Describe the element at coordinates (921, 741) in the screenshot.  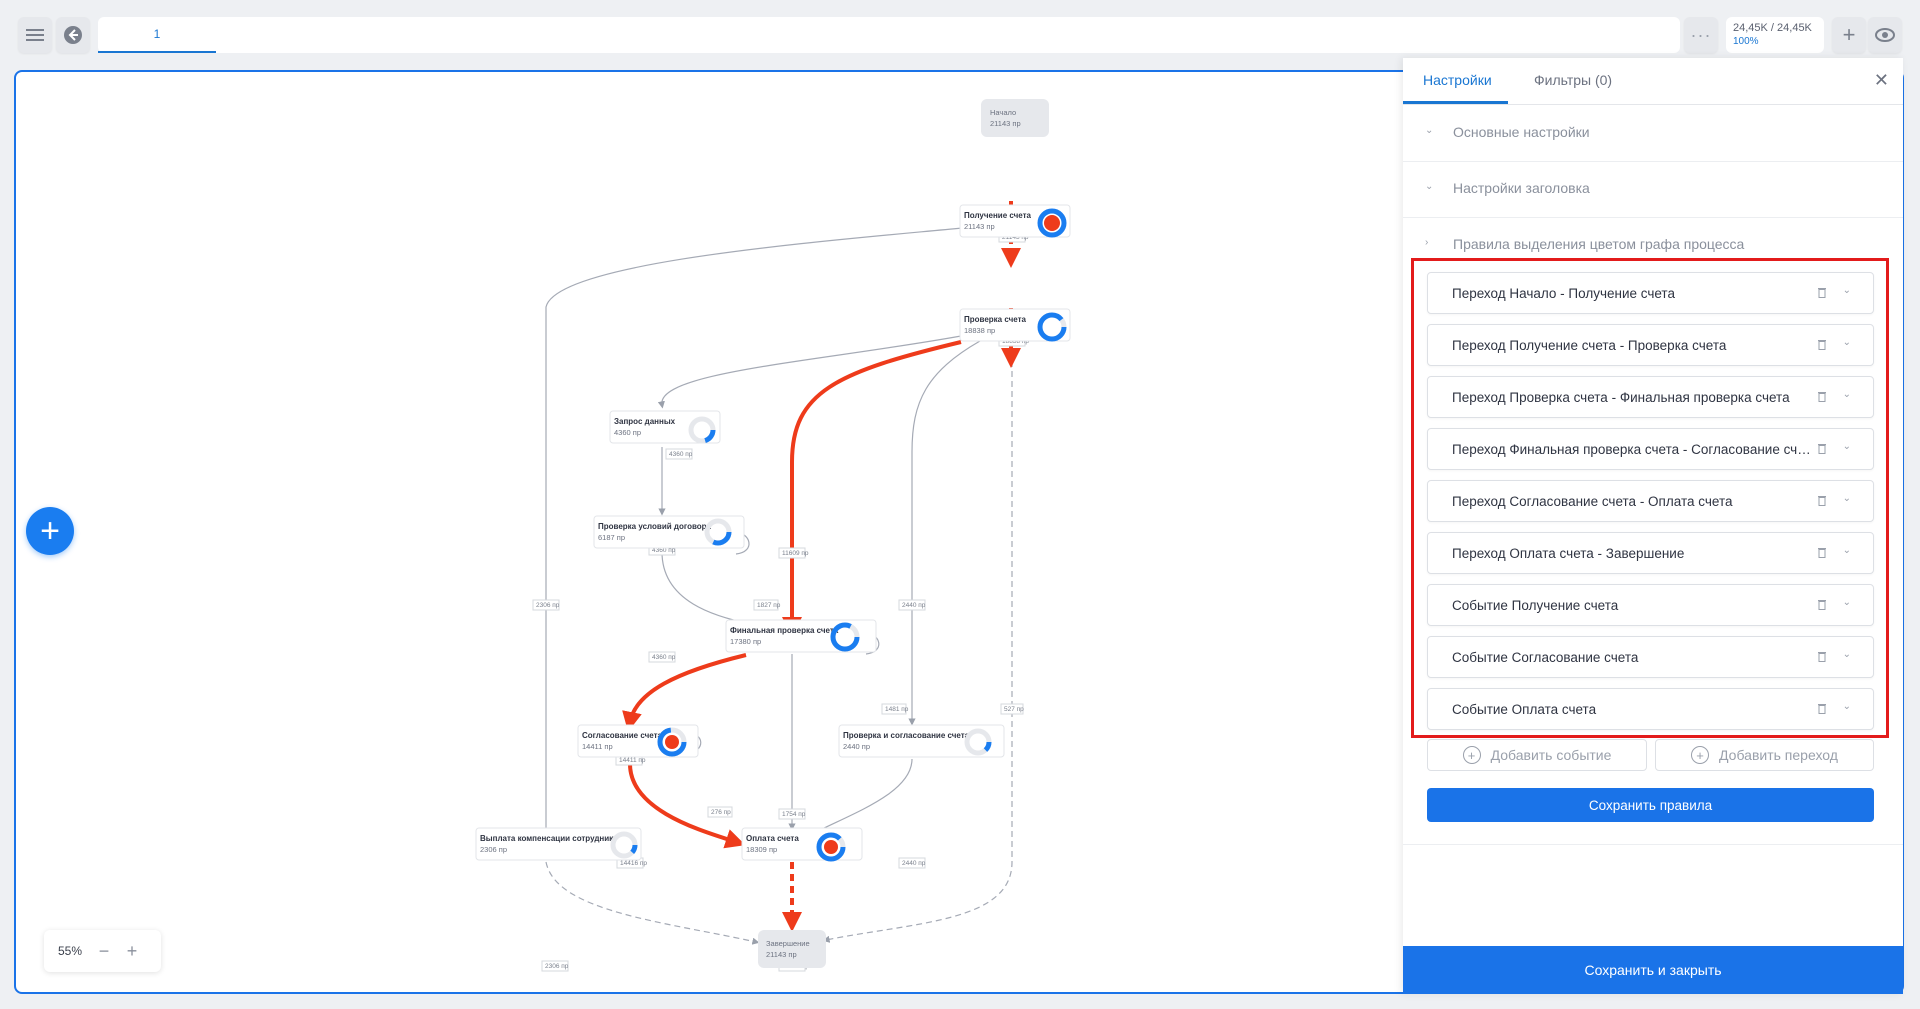
I see `node-checkapprove: Проверка и согласование счета 2440 пр` at that location.